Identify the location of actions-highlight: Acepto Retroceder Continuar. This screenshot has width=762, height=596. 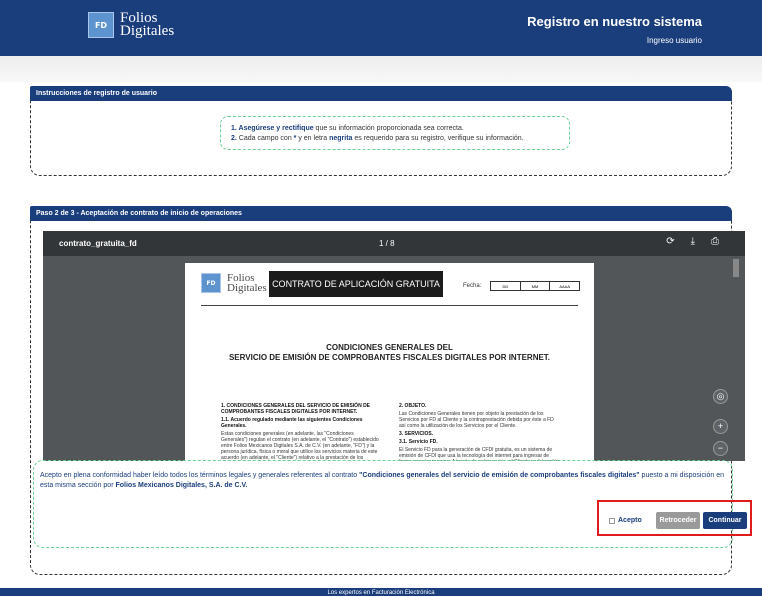
(674, 518).